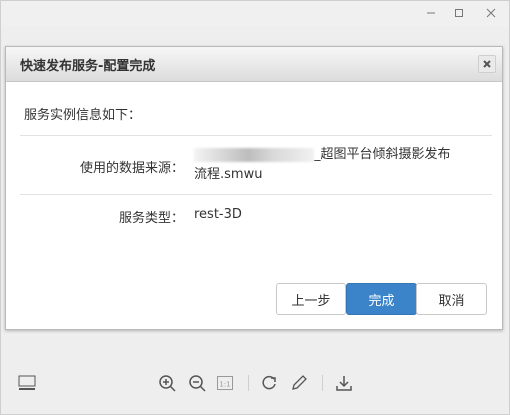 This screenshot has height=415, width=510. Describe the element at coordinates (299, 383) in the screenshot. I see `edit-icon` at that location.